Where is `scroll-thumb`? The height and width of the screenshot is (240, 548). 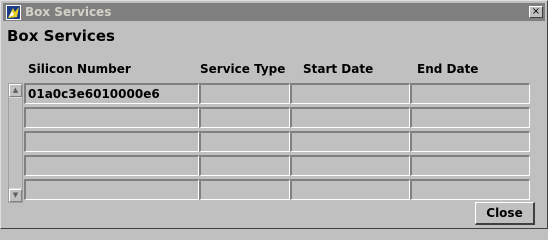
scroll-thumb is located at coordinates (15, 143).